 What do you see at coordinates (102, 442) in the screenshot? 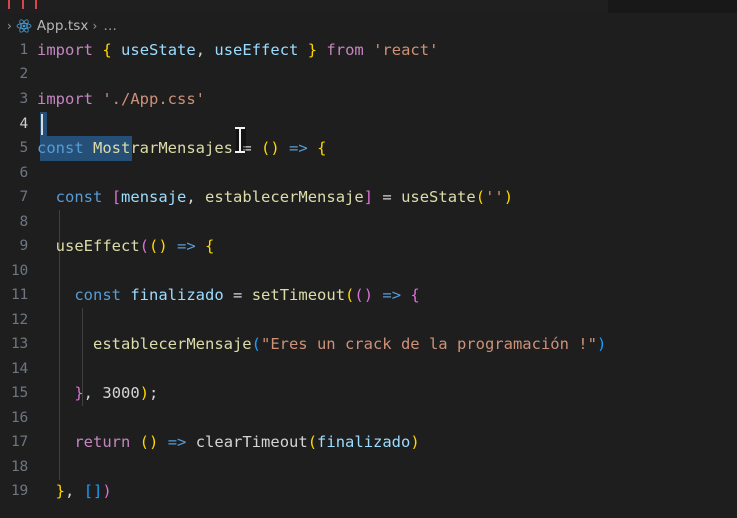
I see `token-keyword-return: return` at bounding box center [102, 442].